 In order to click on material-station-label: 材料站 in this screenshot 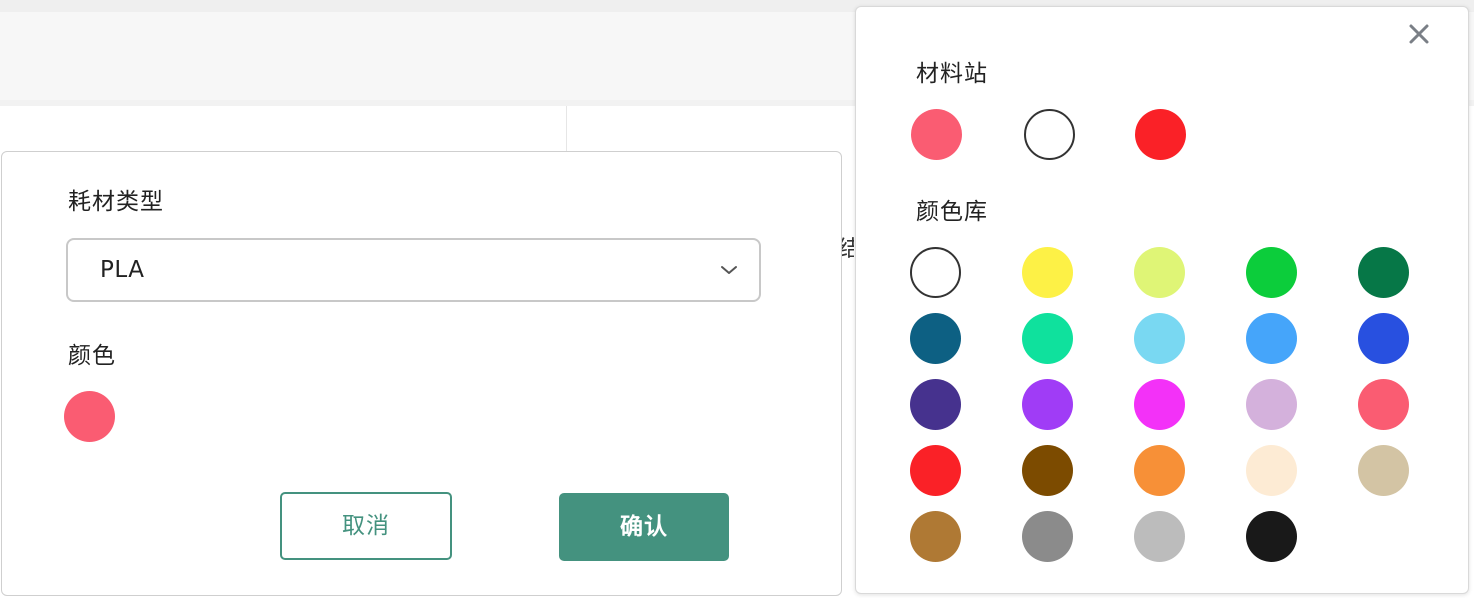, I will do `click(952, 74)`.